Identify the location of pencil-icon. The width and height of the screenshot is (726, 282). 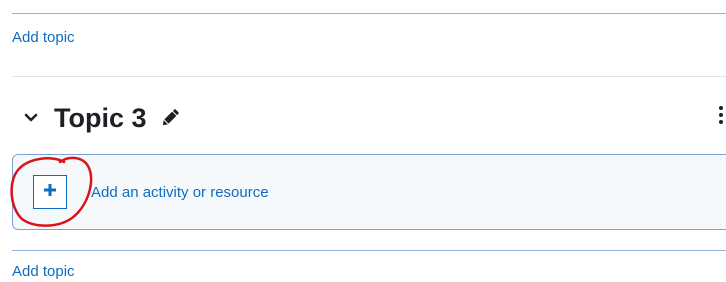
(170, 118).